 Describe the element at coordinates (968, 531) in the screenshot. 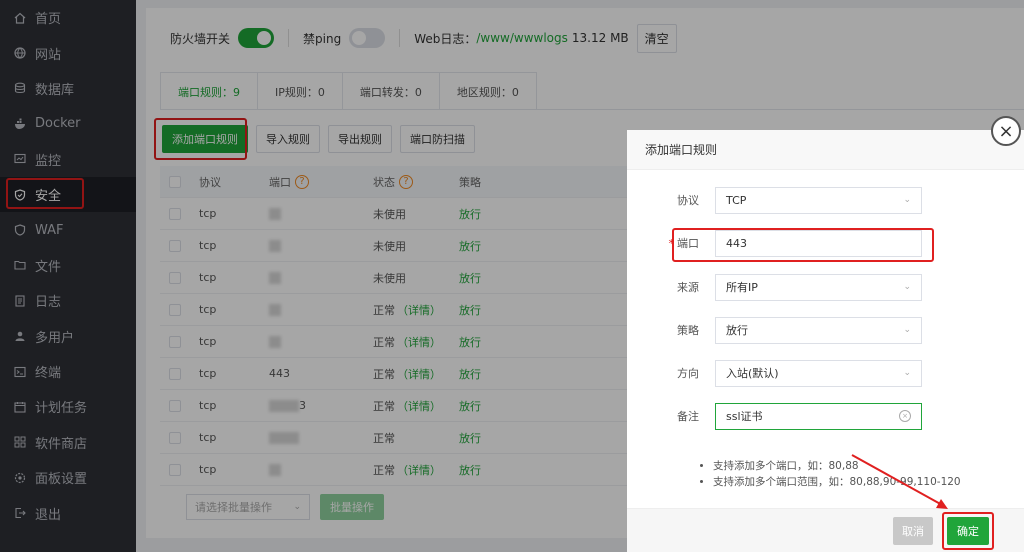

I see `confirm-highlight-box` at that location.